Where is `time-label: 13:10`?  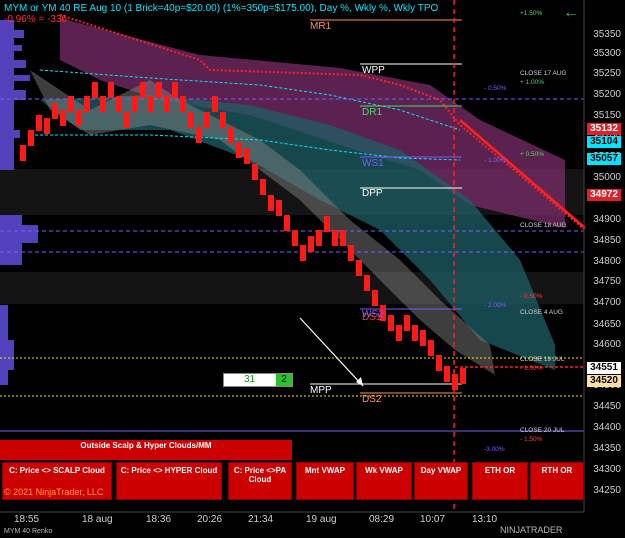
time-label: 13:10 is located at coordinates (485, 519).